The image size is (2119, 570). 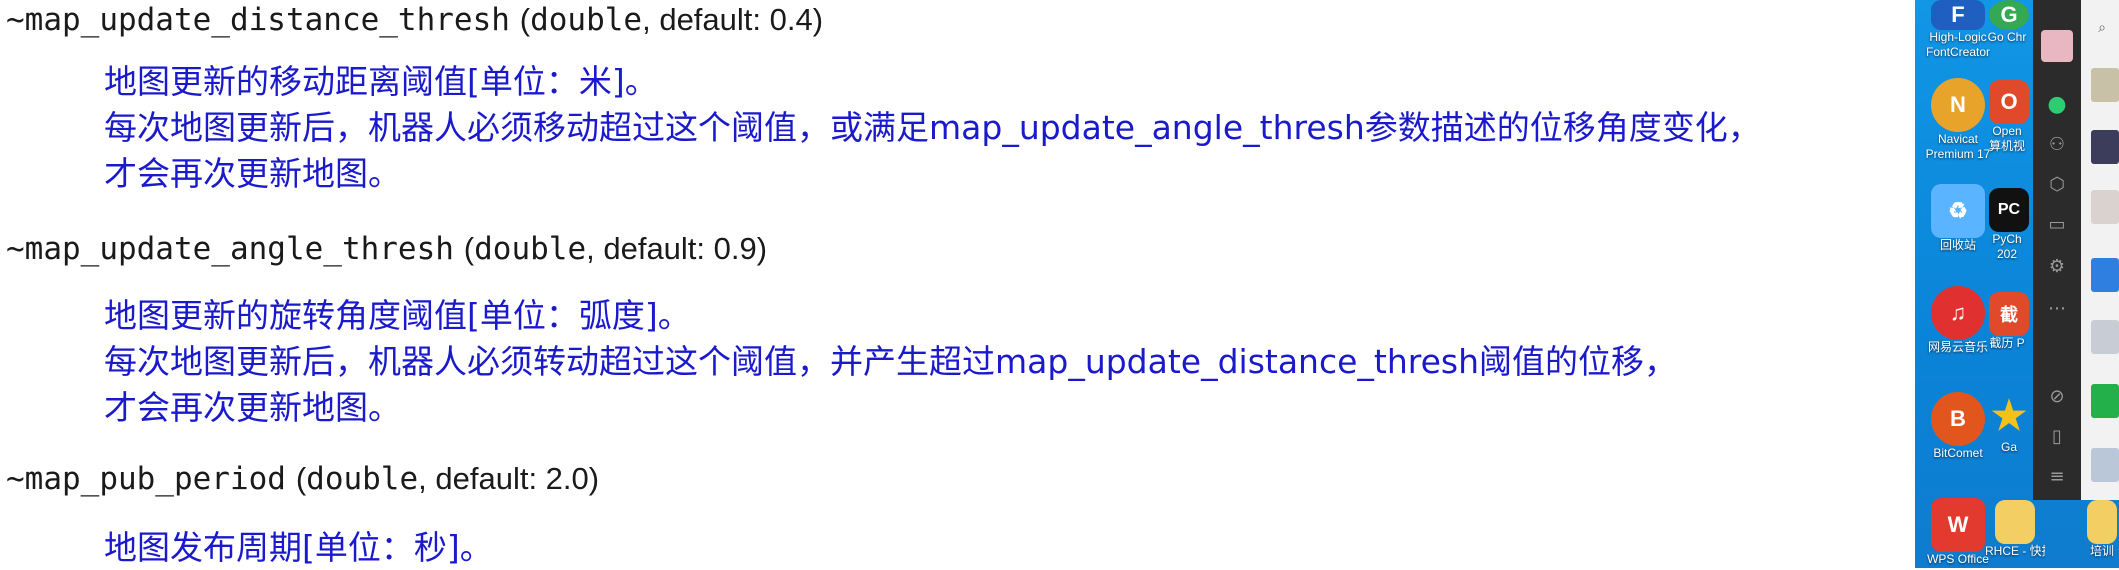 What do you see at coordinates (2101, 551) in the screenshot?
I see `desktop-shortcut-label: 培训` at bounding box center [2101, 551].